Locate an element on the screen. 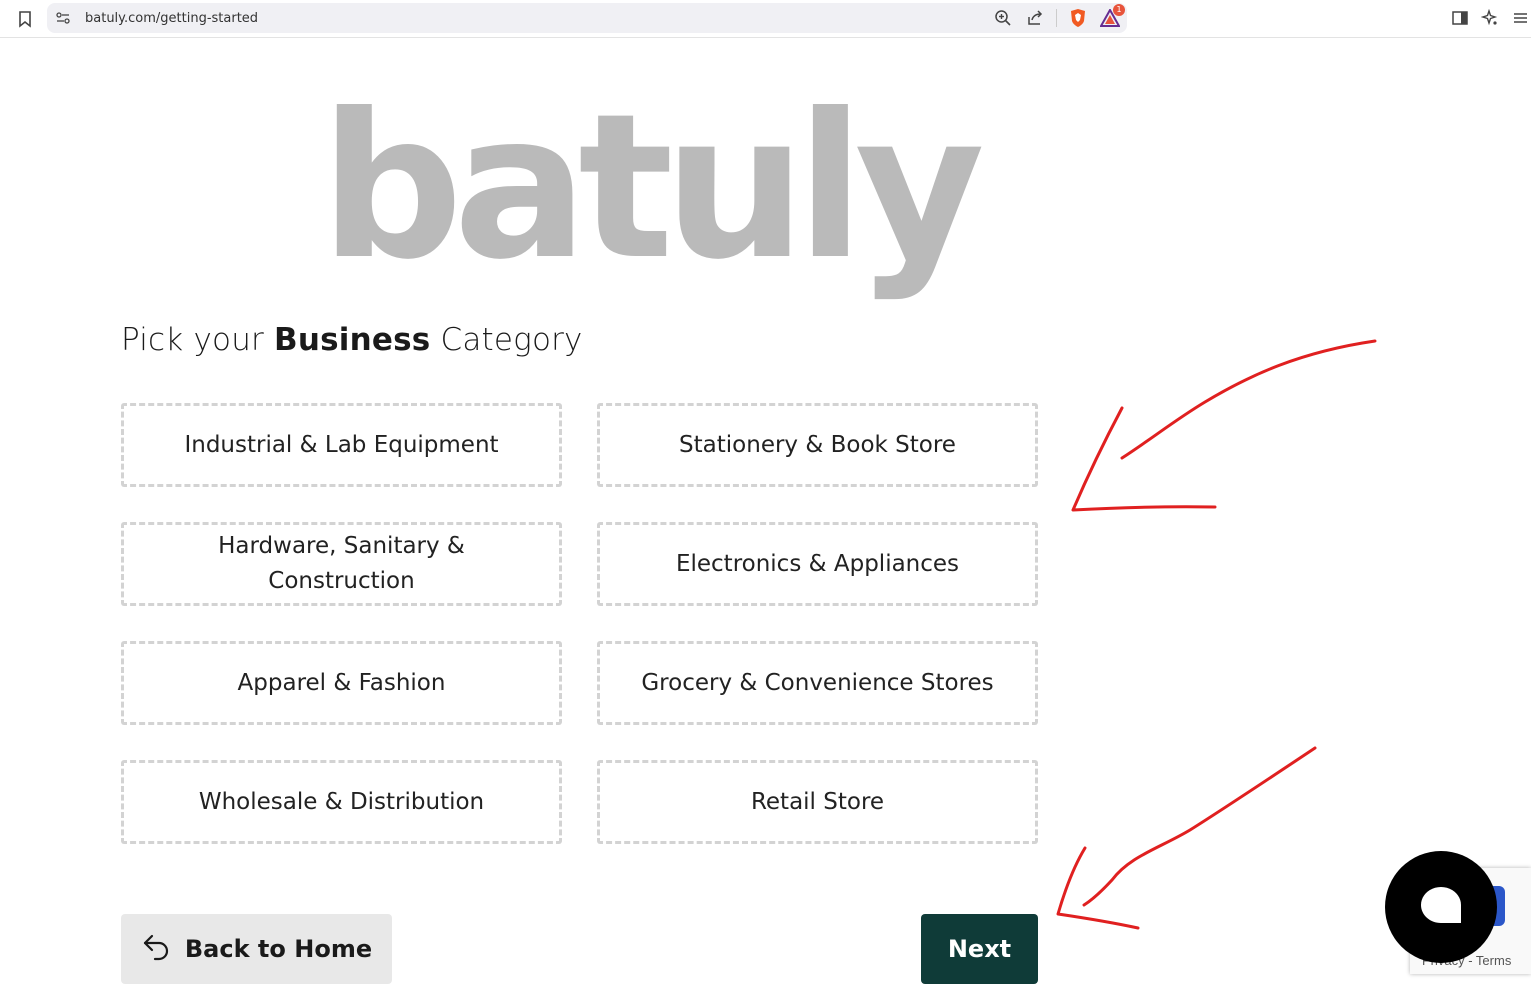  browser-right-tools is located at coordinates (1490, 18).